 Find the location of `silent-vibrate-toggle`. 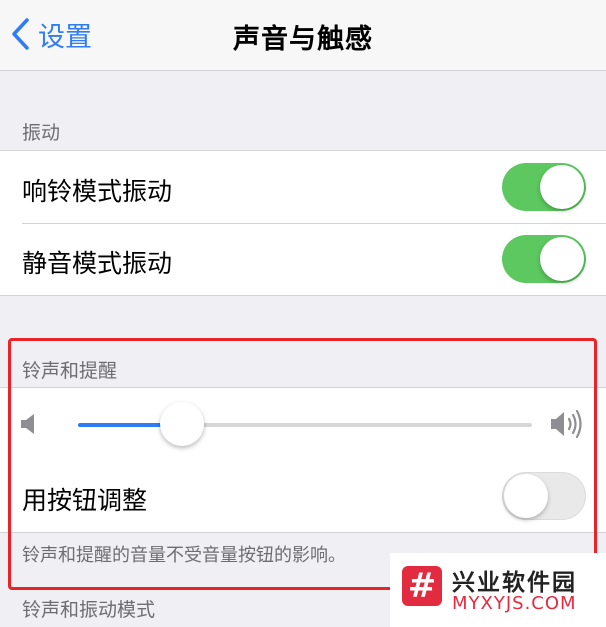

silent-vibrate-toggle is located at coordinates (544, 259).